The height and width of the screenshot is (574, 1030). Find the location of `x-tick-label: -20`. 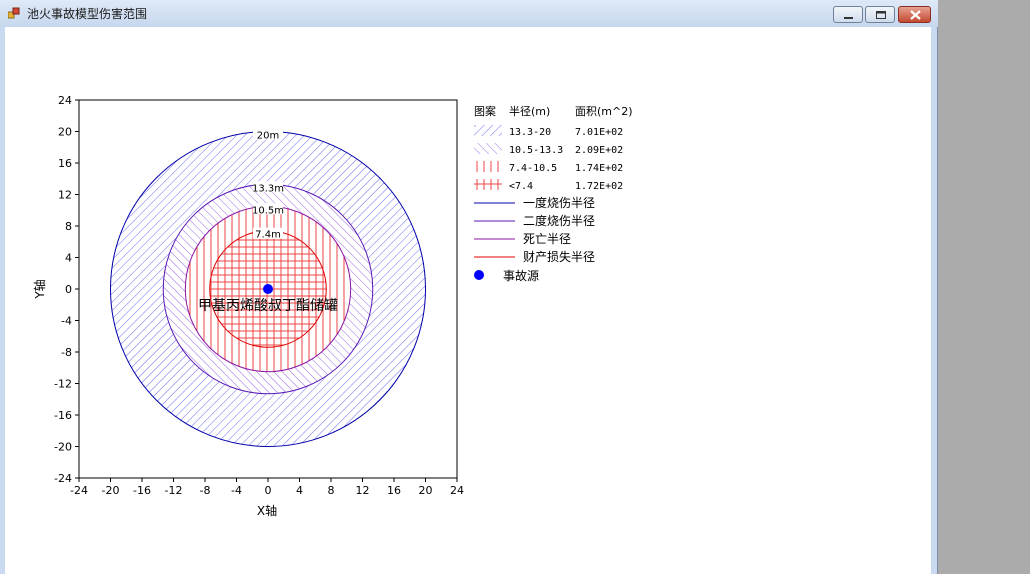

x-tick-label: -20 is located at coordinates (111, 490).